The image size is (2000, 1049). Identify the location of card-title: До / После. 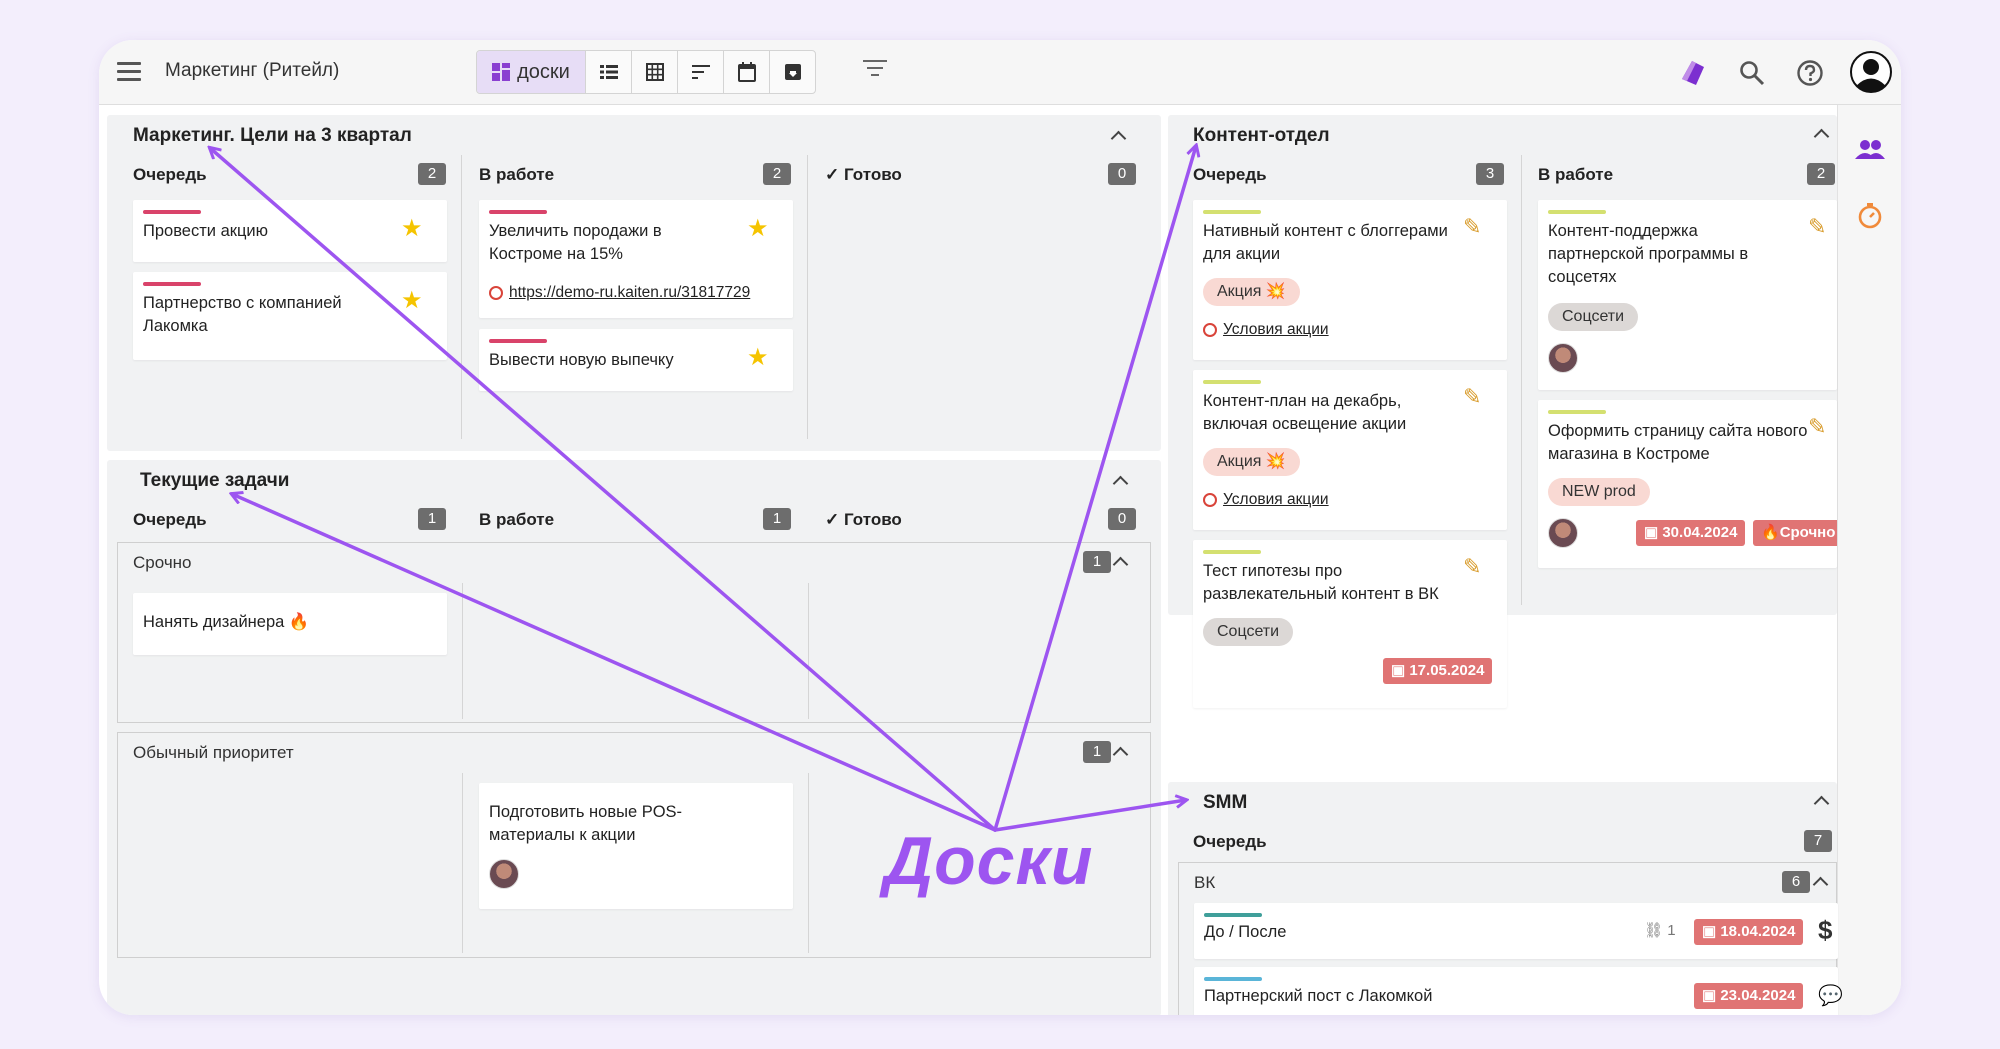
(1245, 932).